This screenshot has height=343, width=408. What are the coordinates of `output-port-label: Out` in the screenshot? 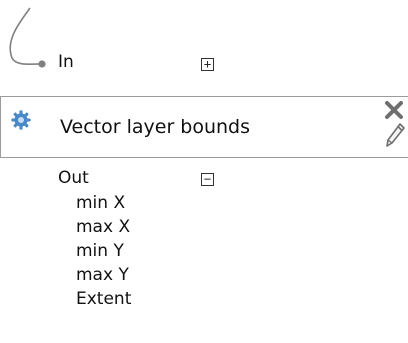 It's located at (73, 178).